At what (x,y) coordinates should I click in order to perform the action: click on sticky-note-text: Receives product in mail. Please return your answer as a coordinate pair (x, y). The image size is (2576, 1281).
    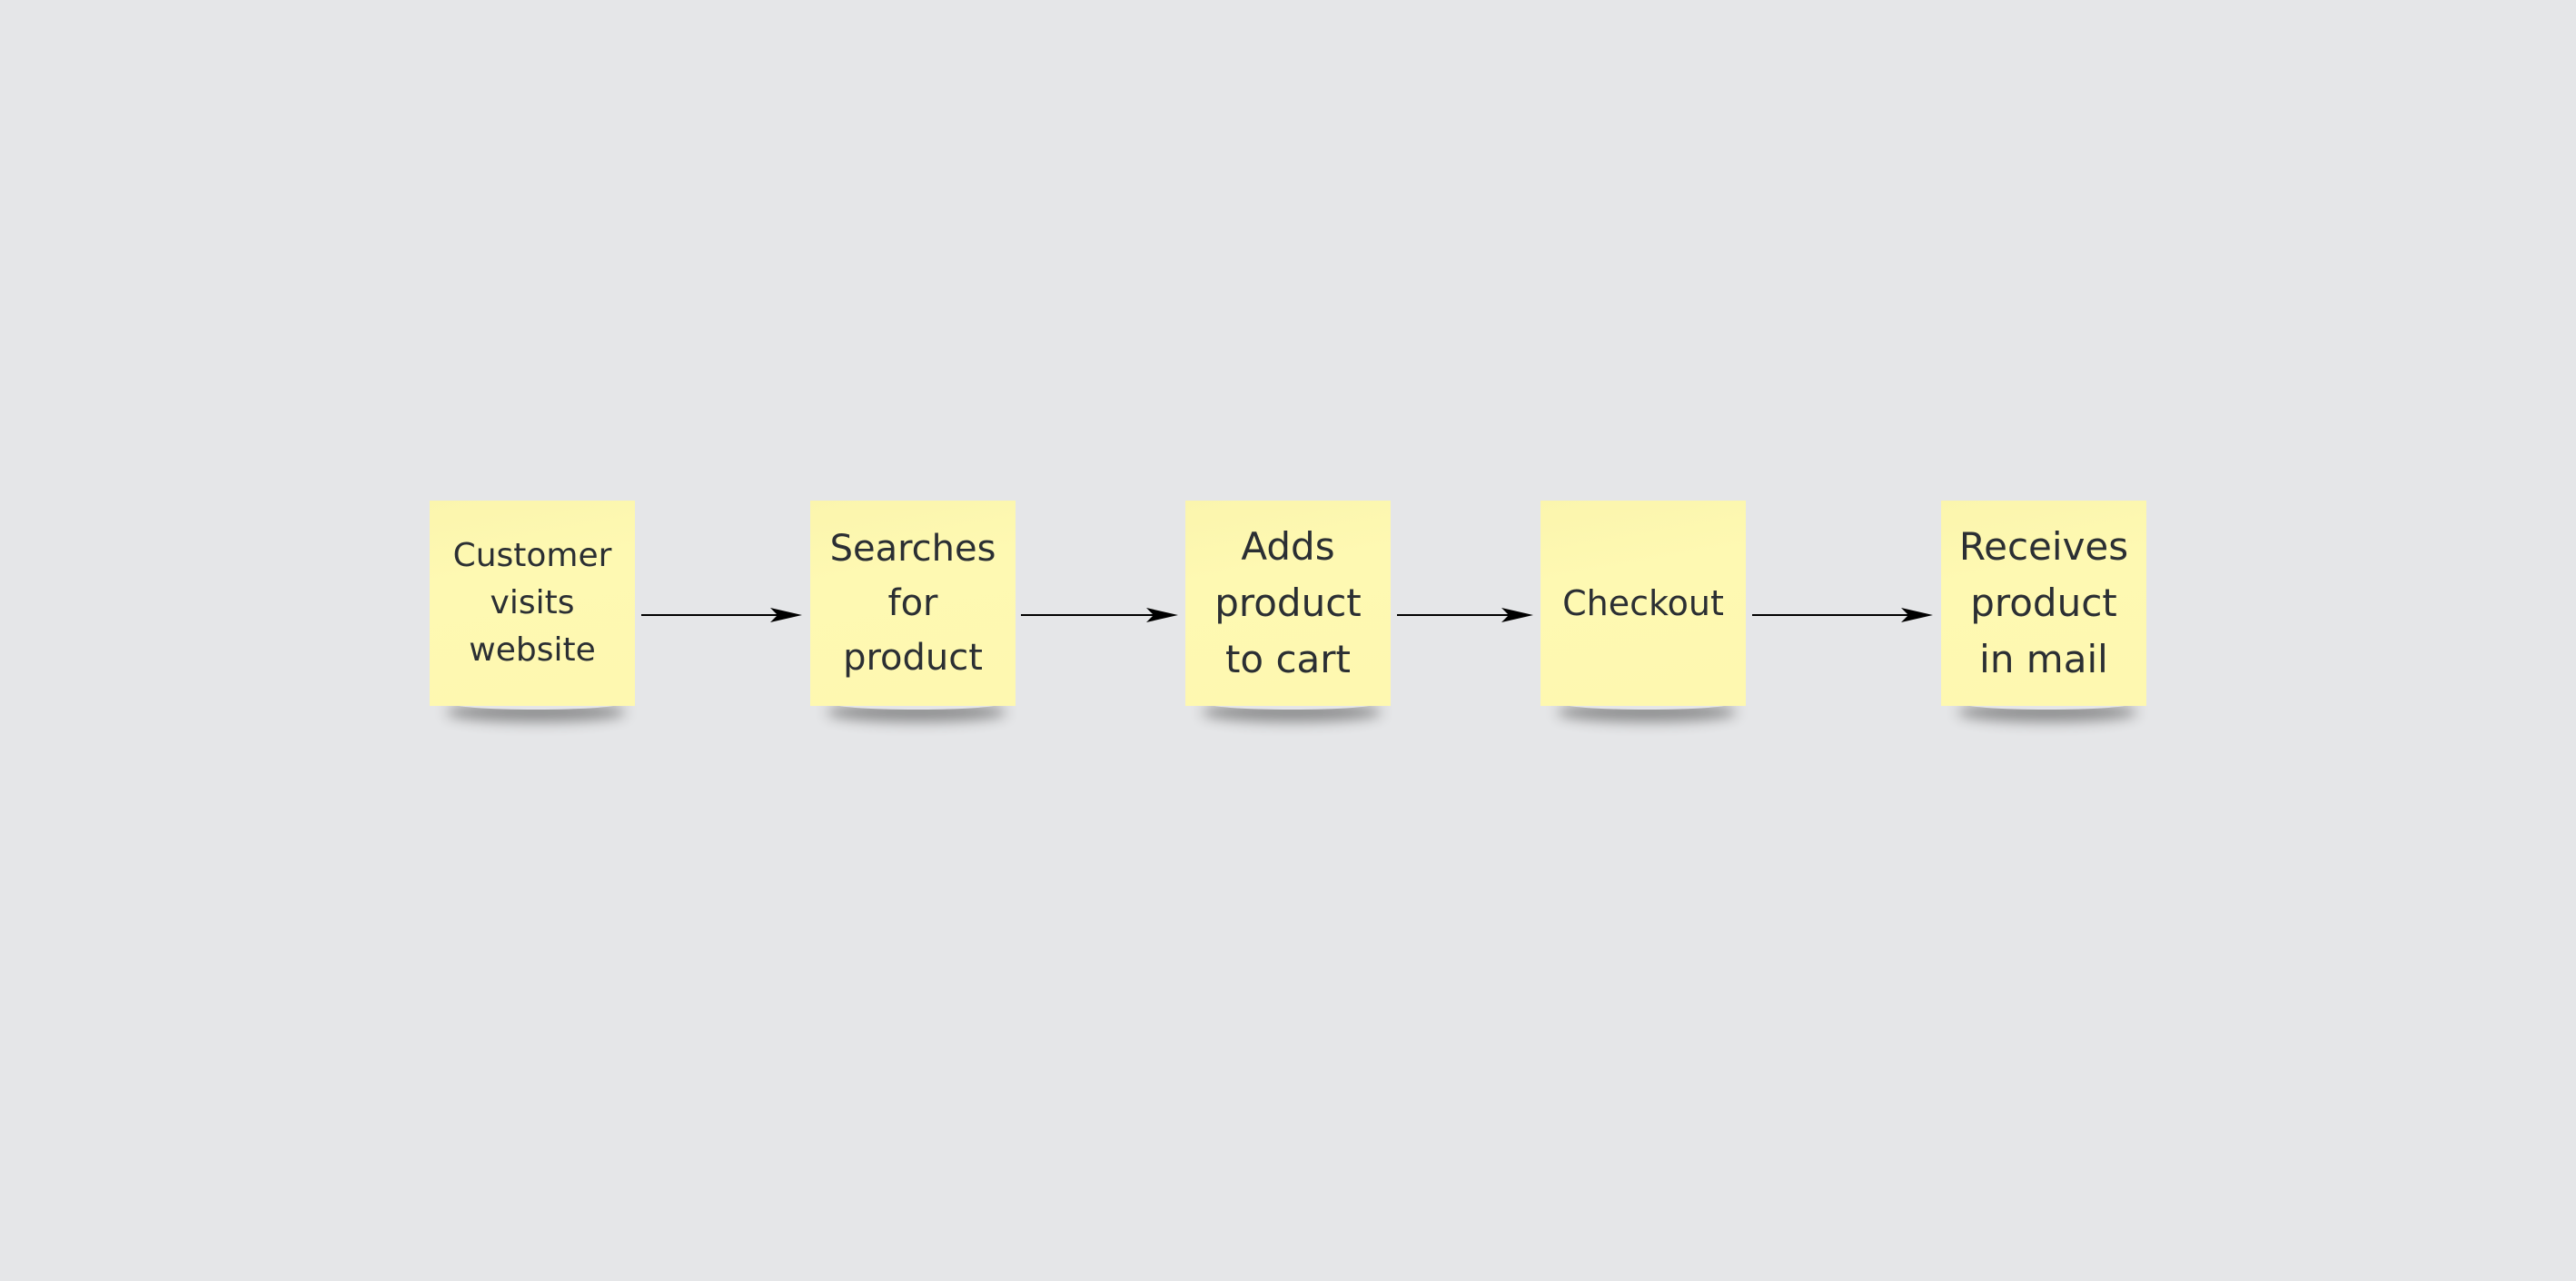
    Looking at the image, I should click on (2043, 602).